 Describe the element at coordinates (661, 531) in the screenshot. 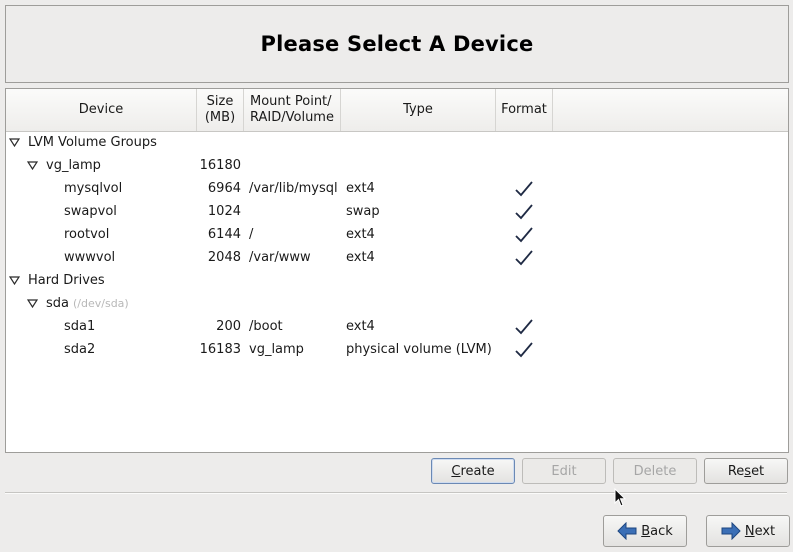

I see `back-label-post: ack` at that location.